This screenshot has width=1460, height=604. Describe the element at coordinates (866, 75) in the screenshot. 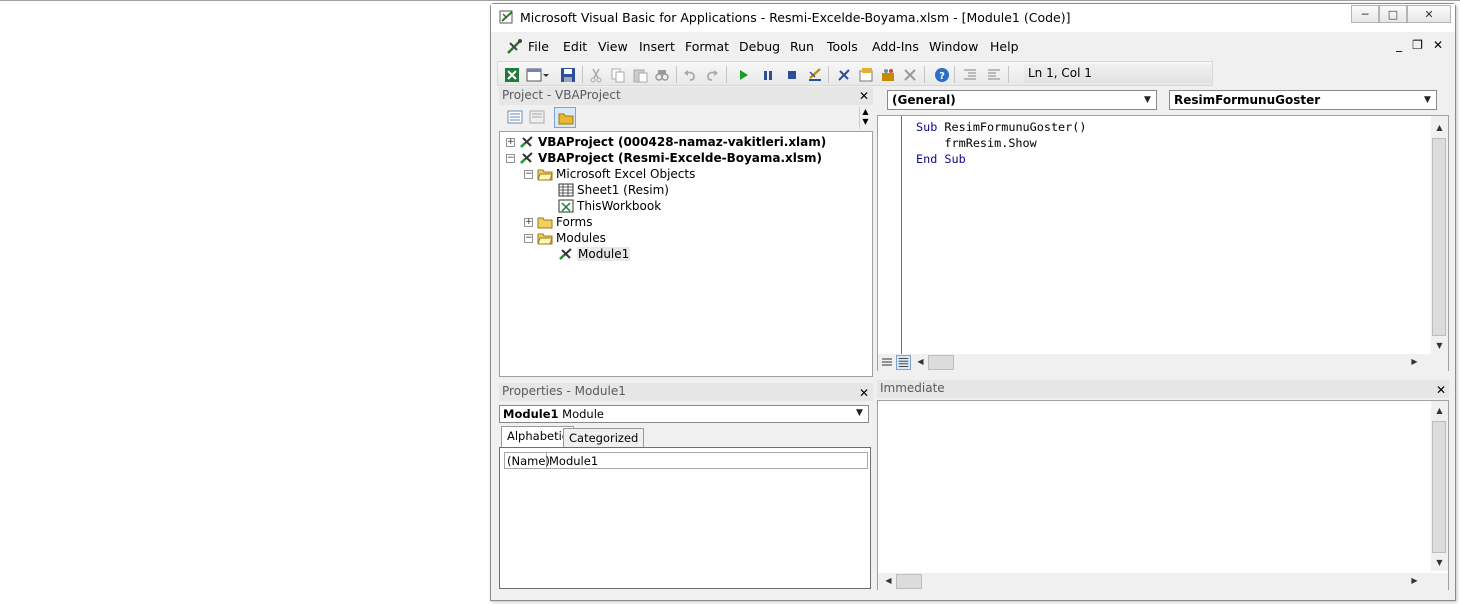

I see `properties-window-icon` at that location.